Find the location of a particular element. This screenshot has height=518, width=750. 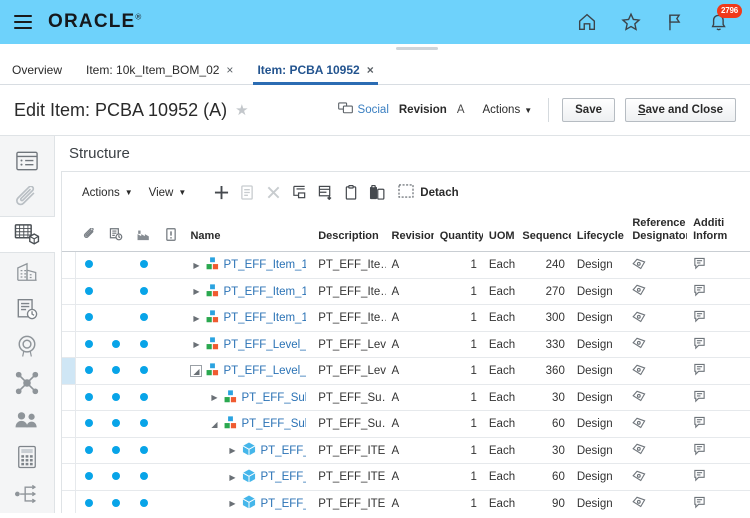

save-and-close-button: Save and Close is located at coordinates (680, 110).